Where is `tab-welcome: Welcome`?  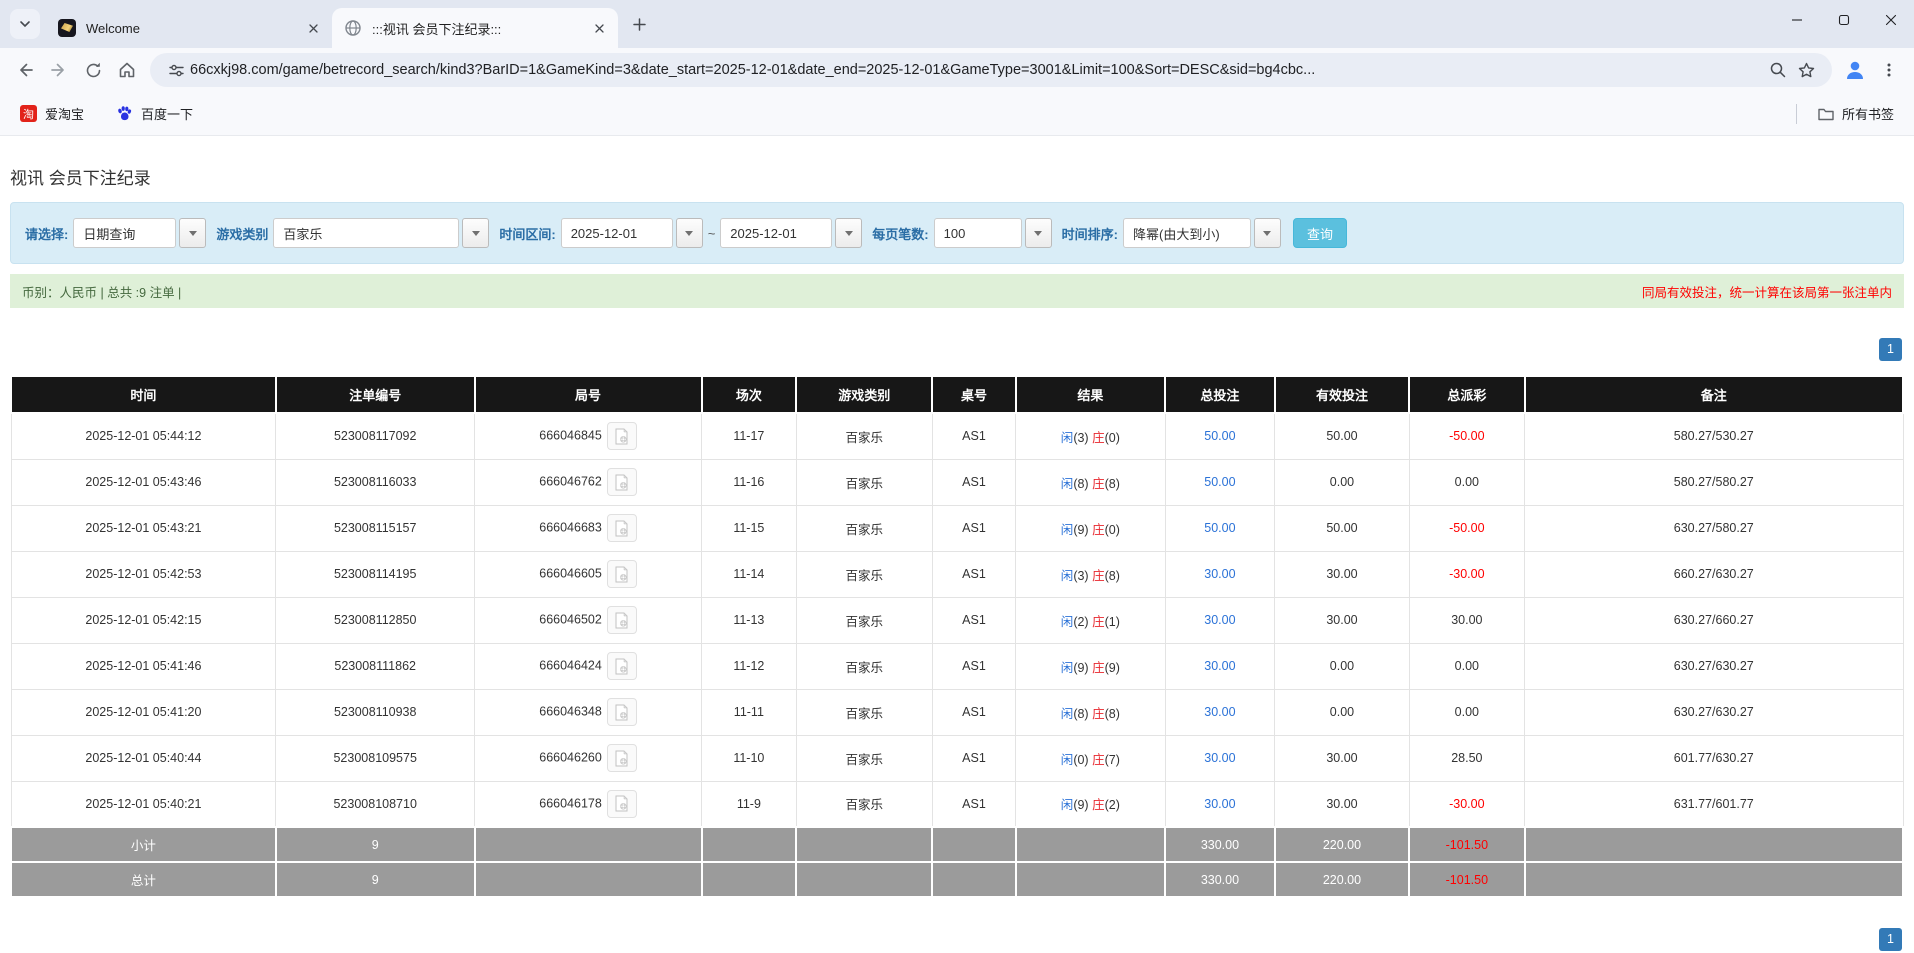 tab-welcome: Welcome is located at coordinates (189, 28).